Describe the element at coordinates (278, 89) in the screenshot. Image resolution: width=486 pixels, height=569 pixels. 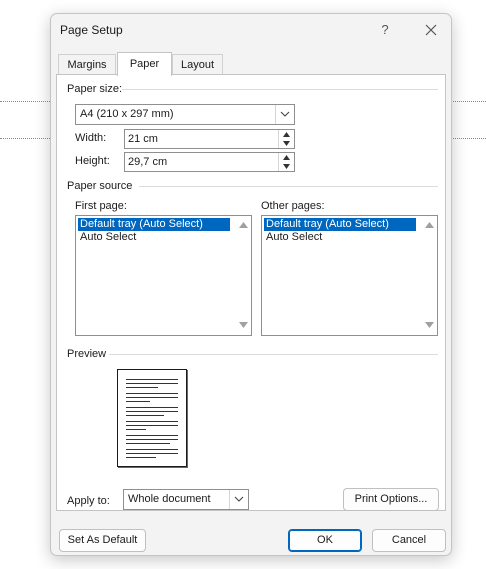
I see `paper-size-separator` at that location.